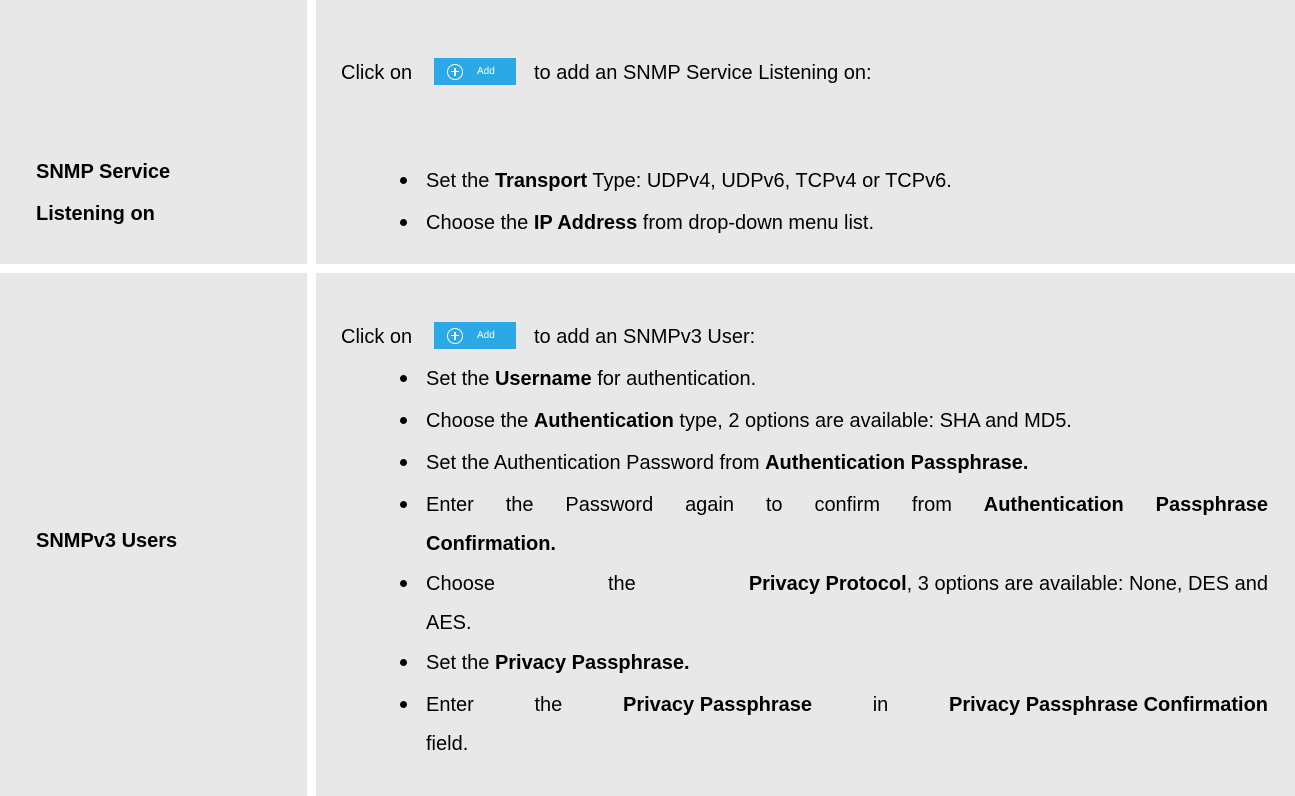 The height and width of the screenshot is (796, 1295). I want to click on add-user-button: Add, so click(475, 335).